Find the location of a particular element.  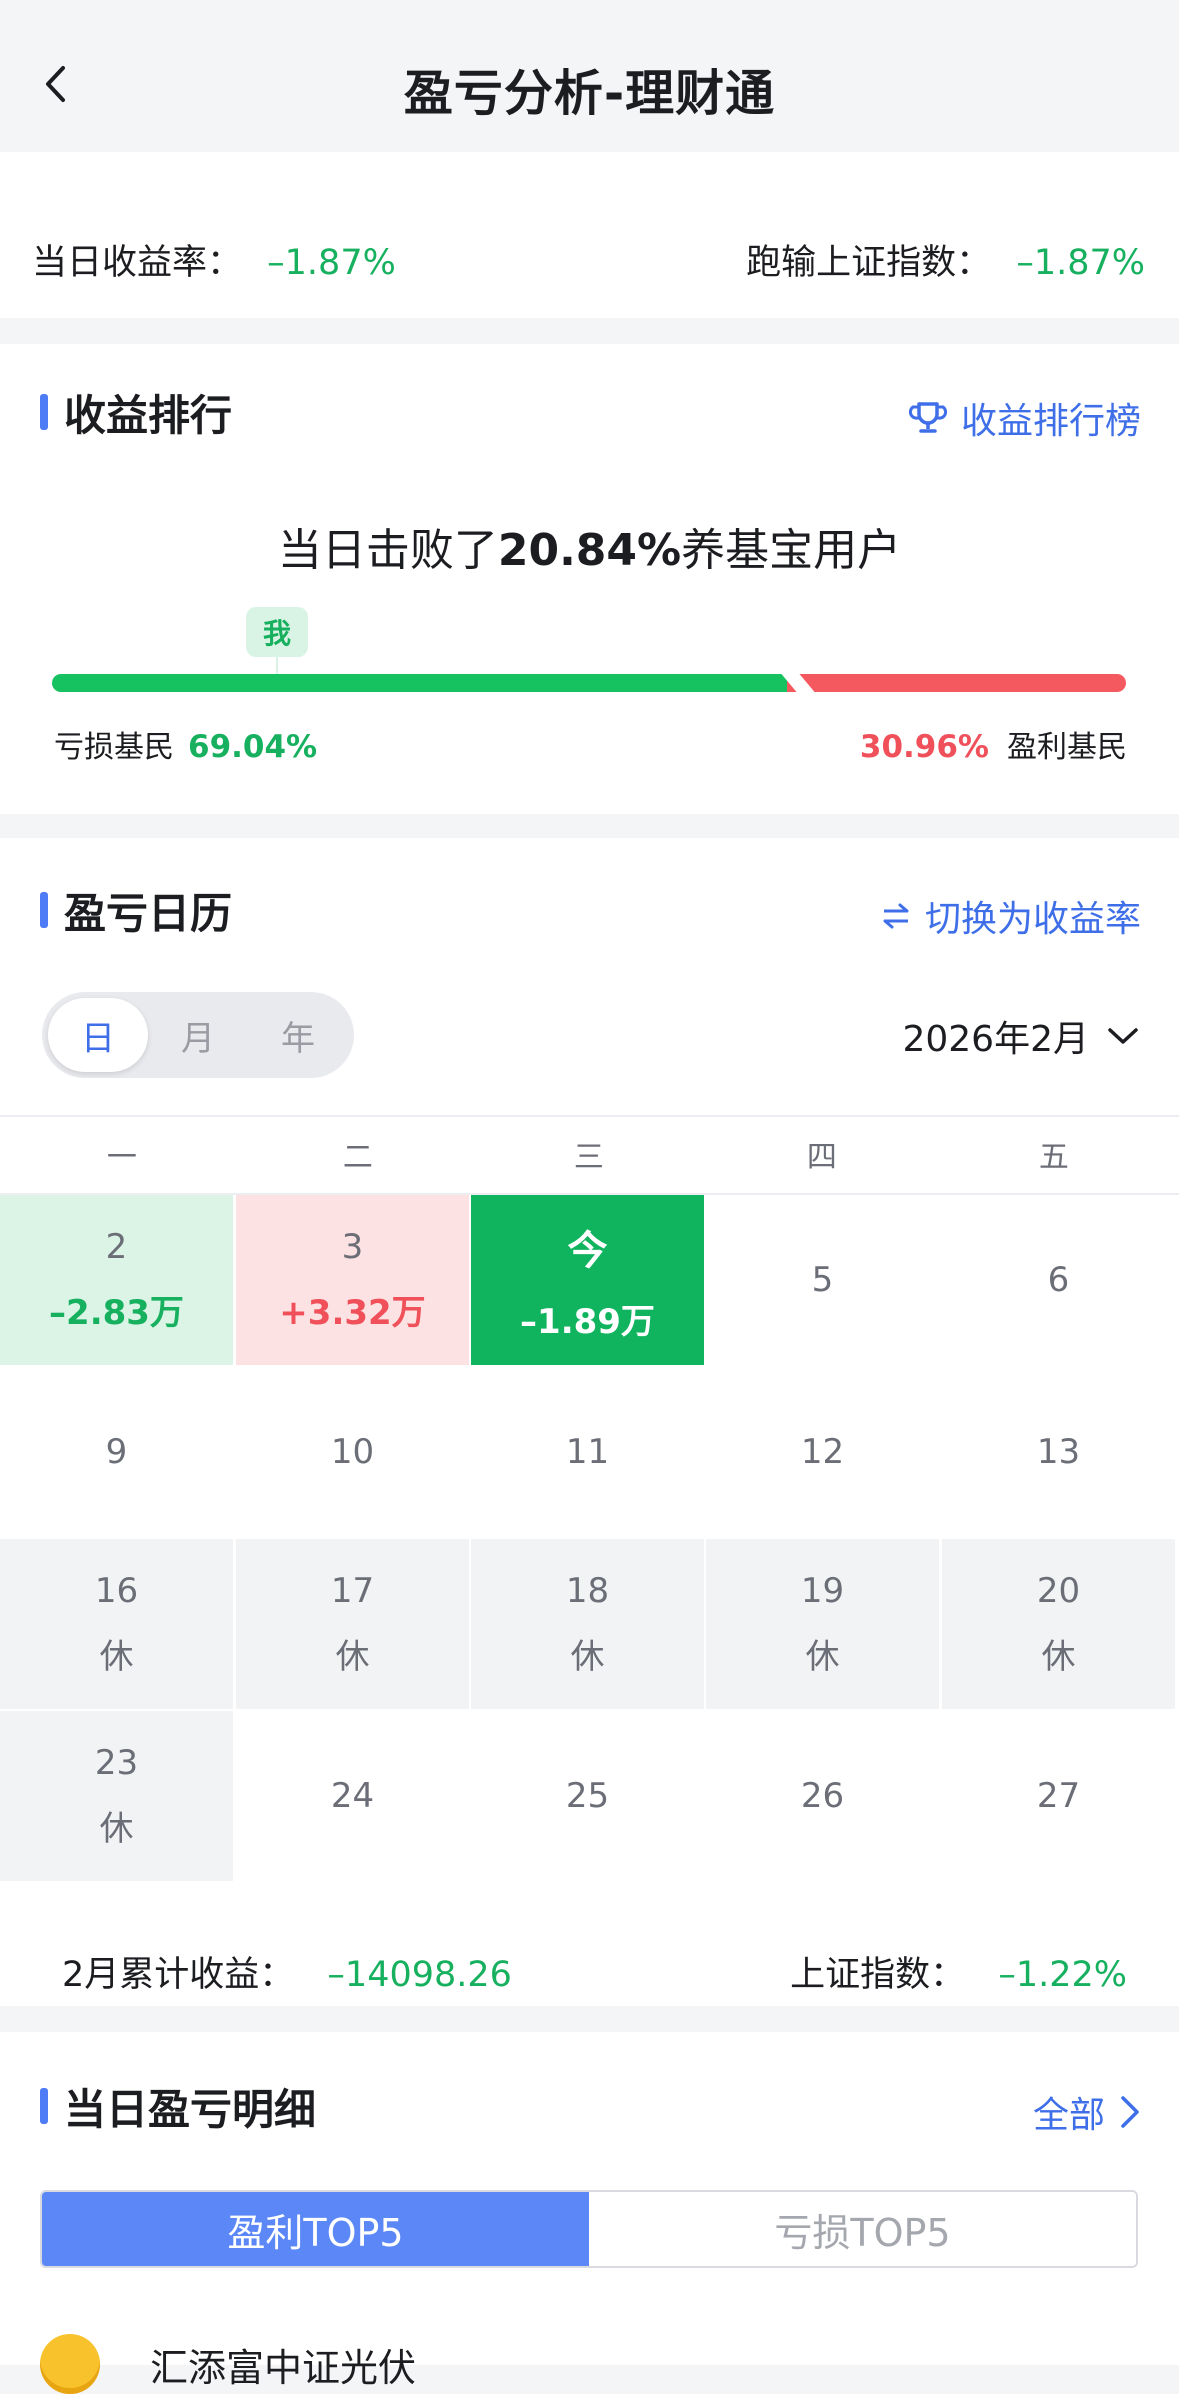

calendar-day-cell: 25 is located at coordinates (587, 1796).